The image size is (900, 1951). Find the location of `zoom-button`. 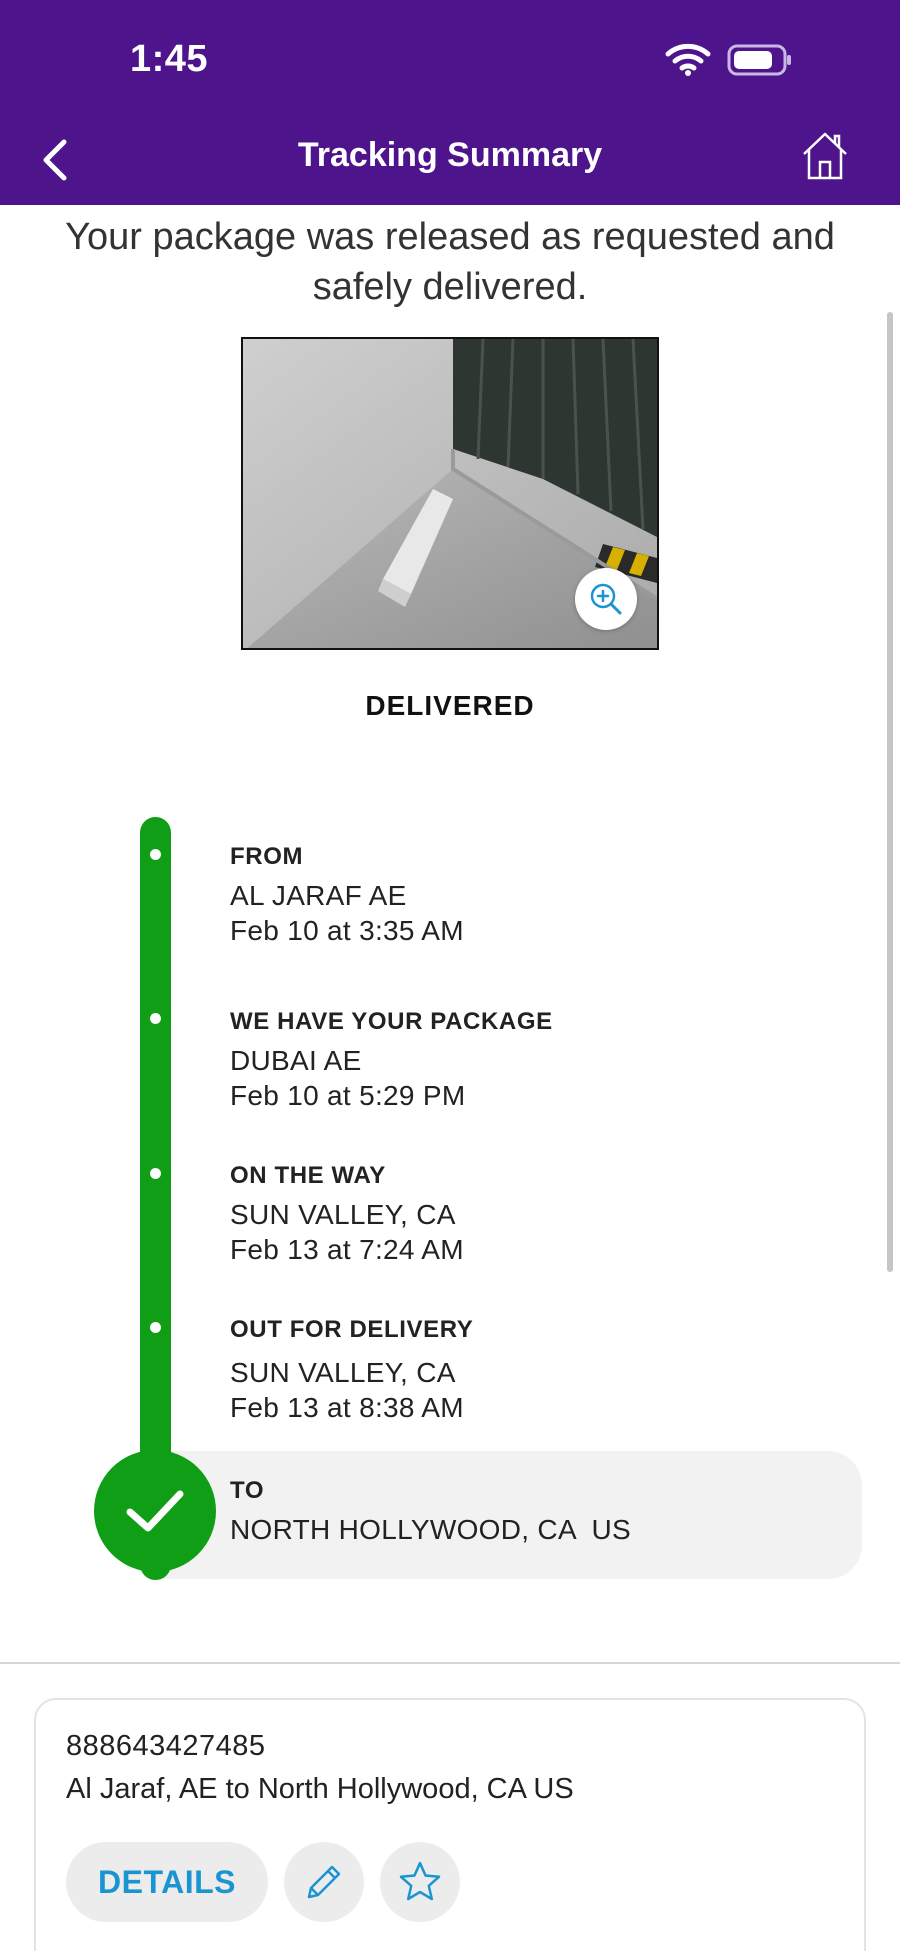

zoom-button is located at coordinates (606, 599).